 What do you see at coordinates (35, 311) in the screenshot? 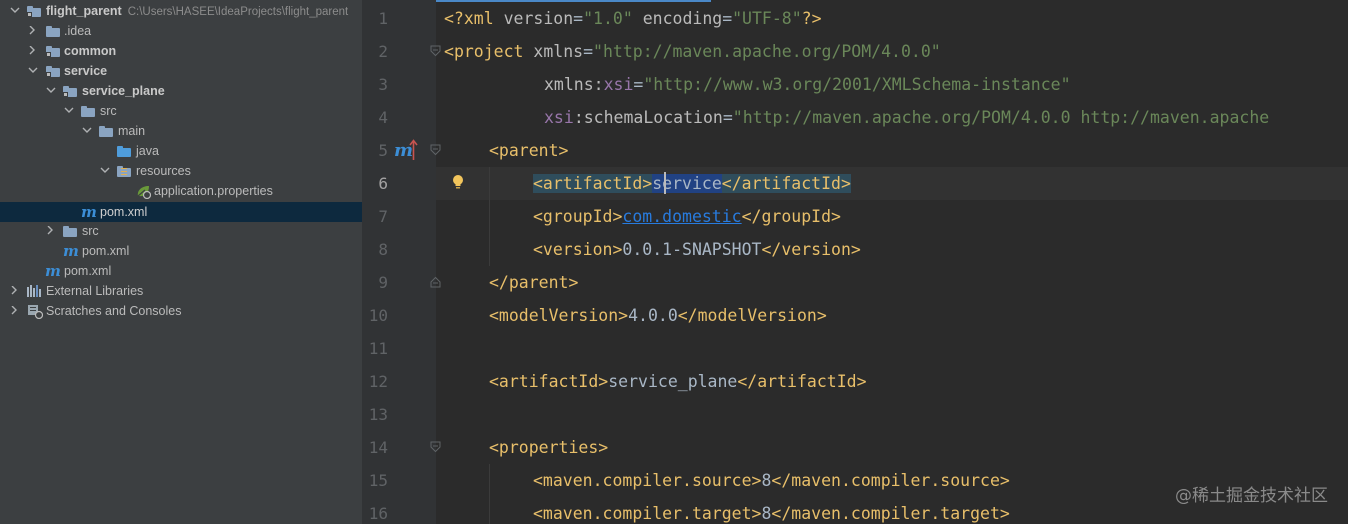
I see `scratches-icon` at bounding box center [35, 311].